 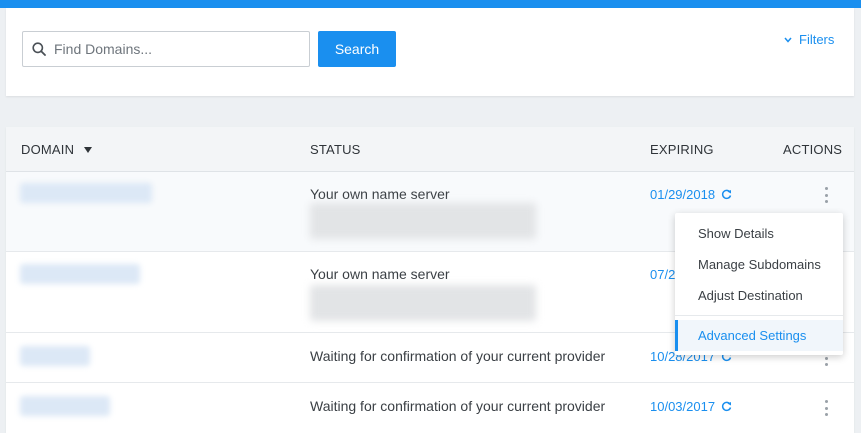 I want to click on column-header-status: STATUS, so click(x=335, y=149).